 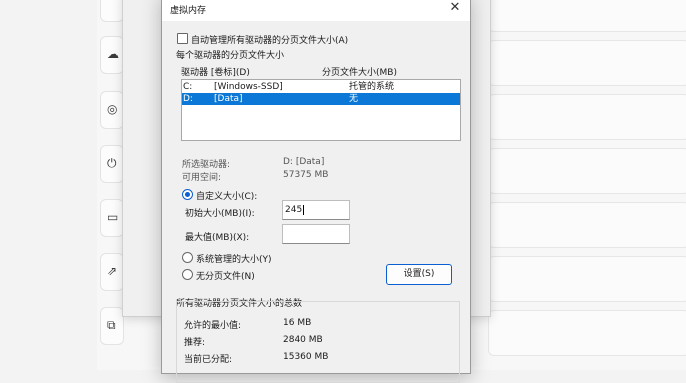 I want to click on copy-icon: ⧉, so click(x=111, y=325).